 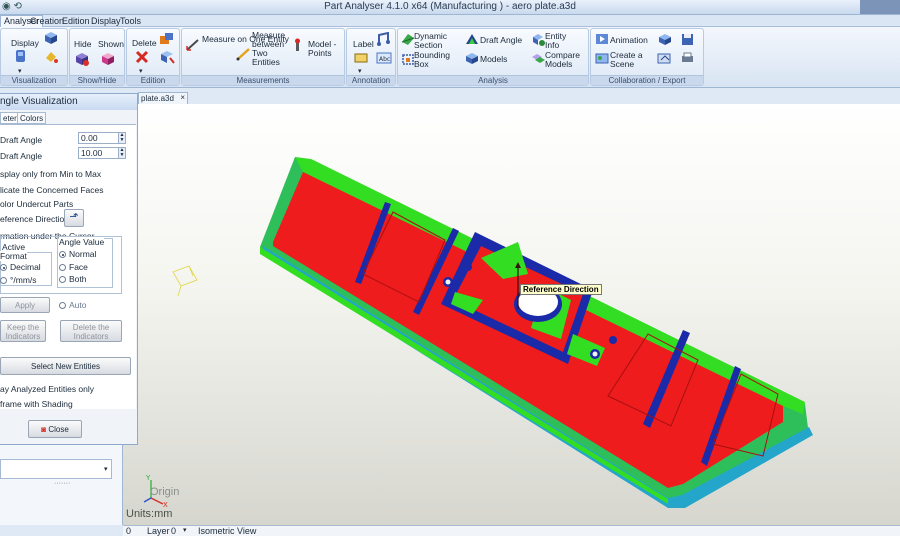 I want to click on layer-dropdown-icon: ▾, so click(x=185, y=530).